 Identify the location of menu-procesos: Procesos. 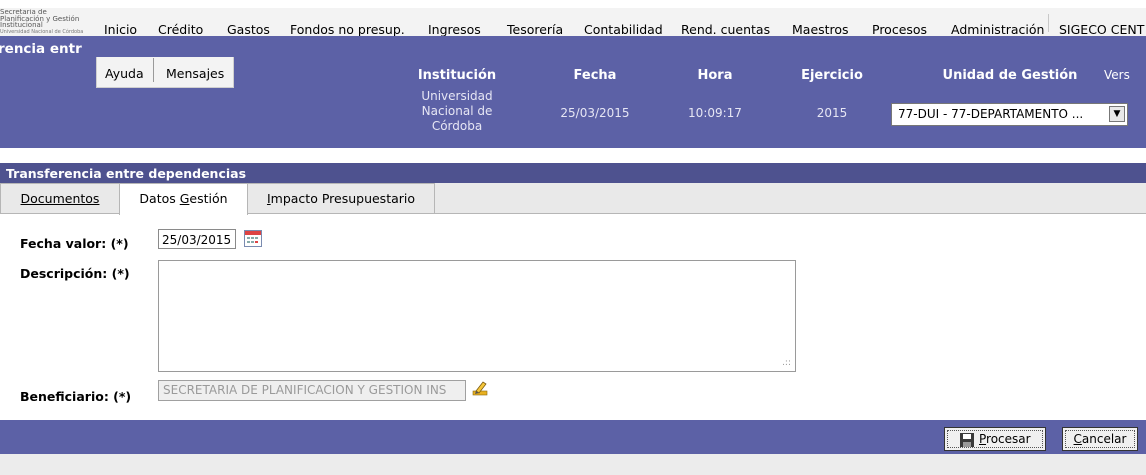
(899, 29).